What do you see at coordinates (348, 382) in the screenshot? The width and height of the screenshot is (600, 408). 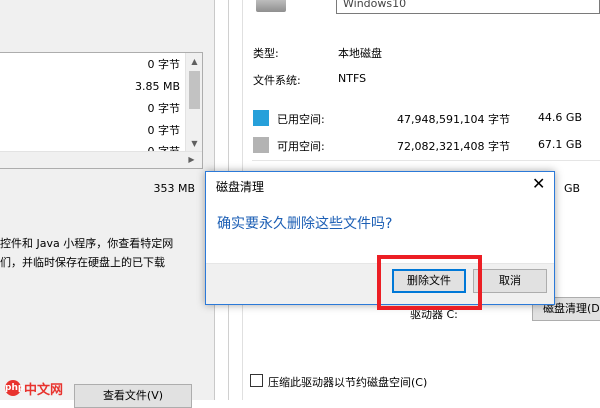 I see `compress-label: 压缩此驱动器以节约磁盘空间(C)` at bounding box center [348, 382].